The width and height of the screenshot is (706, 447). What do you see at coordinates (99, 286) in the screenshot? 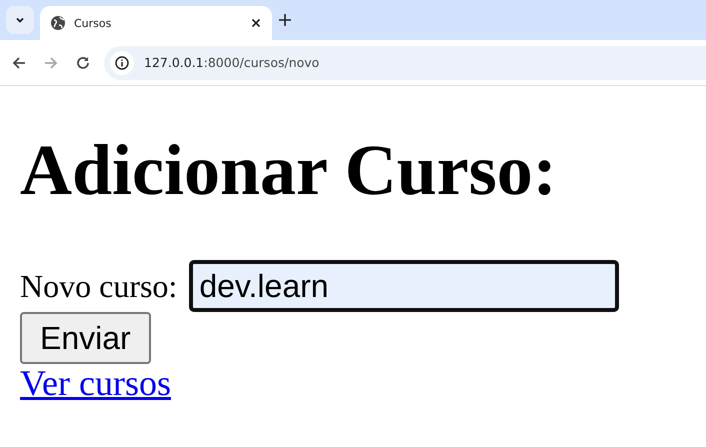
I see `field-label: Novo curso:` at bounding box center [99, 286].